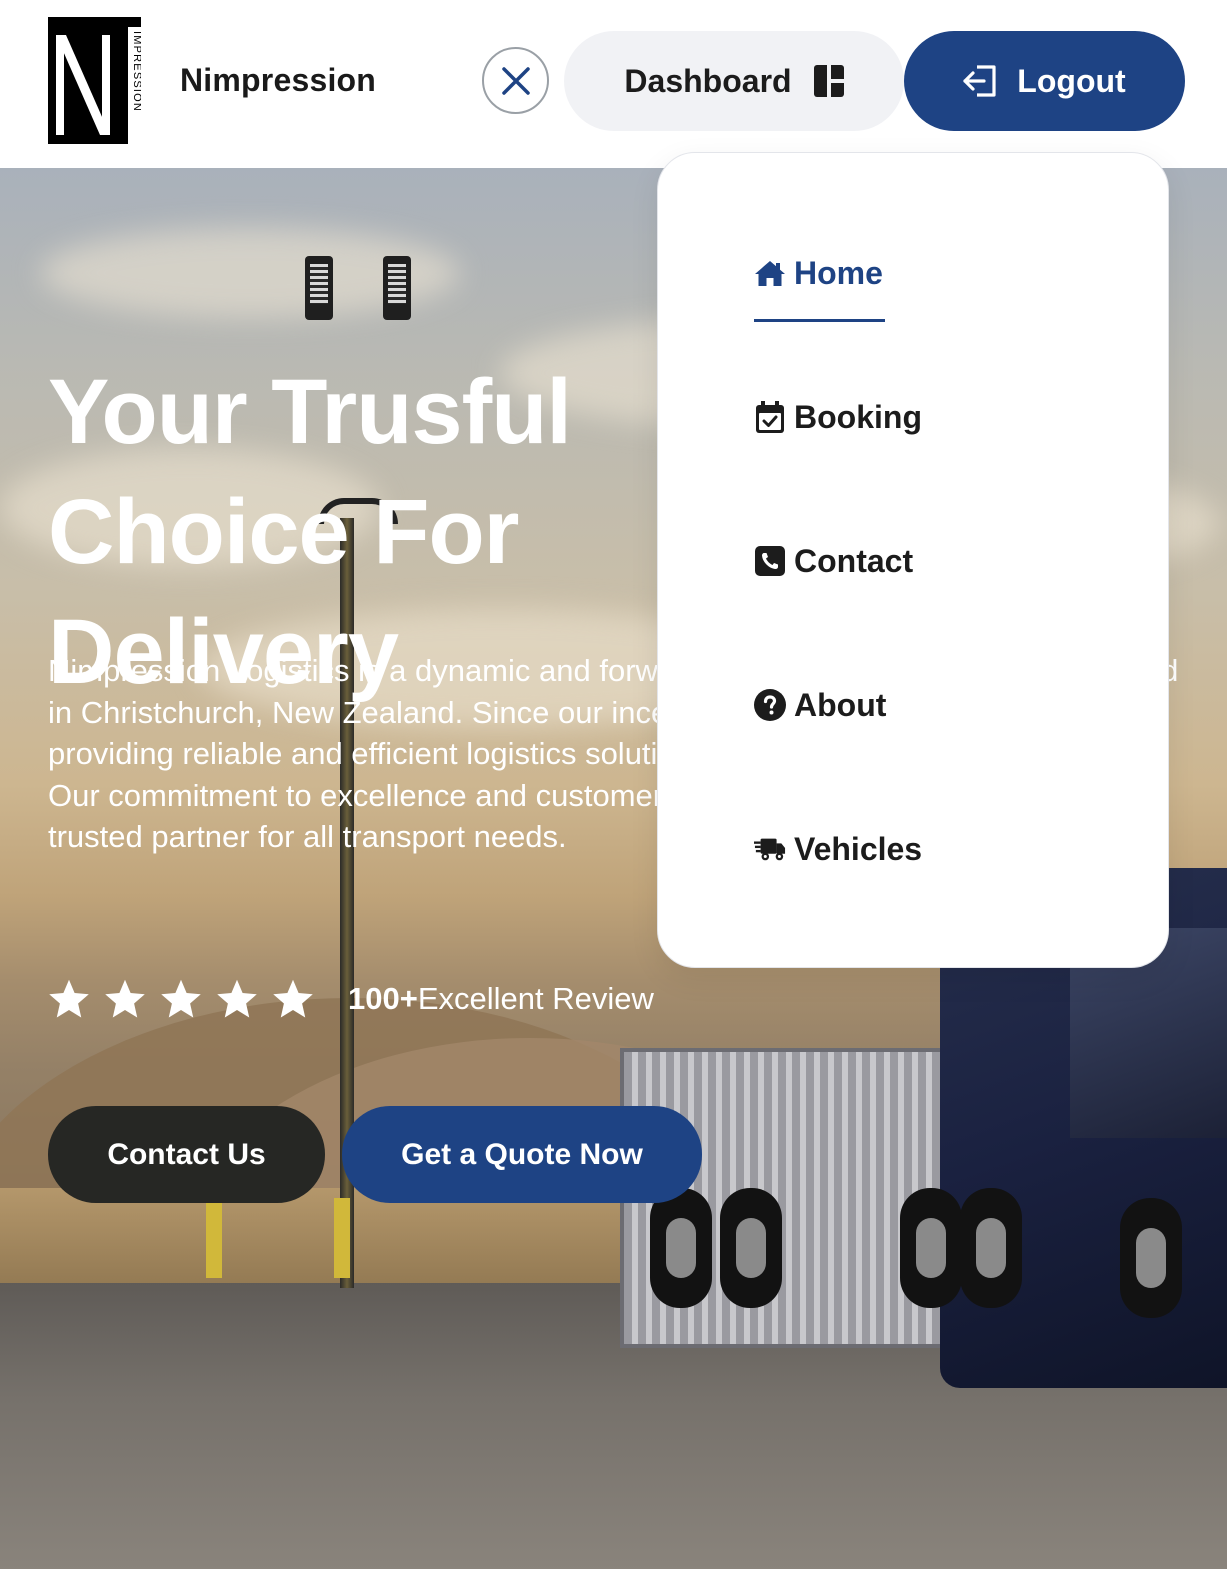 The image size is (1227, 1569). I want to click on menu-item-contact: Contact, so click(833, 561).